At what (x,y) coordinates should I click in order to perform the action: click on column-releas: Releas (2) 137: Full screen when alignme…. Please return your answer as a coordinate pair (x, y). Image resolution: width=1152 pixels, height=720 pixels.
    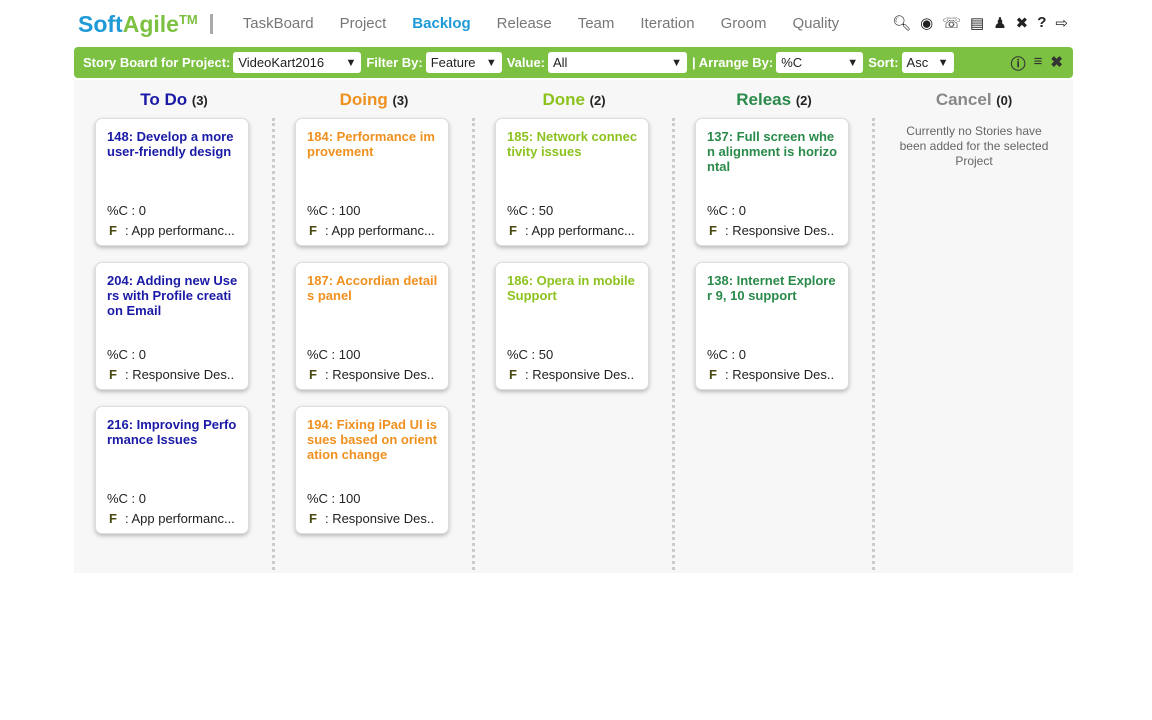
    Looking at the image, I should click on (774, 325).